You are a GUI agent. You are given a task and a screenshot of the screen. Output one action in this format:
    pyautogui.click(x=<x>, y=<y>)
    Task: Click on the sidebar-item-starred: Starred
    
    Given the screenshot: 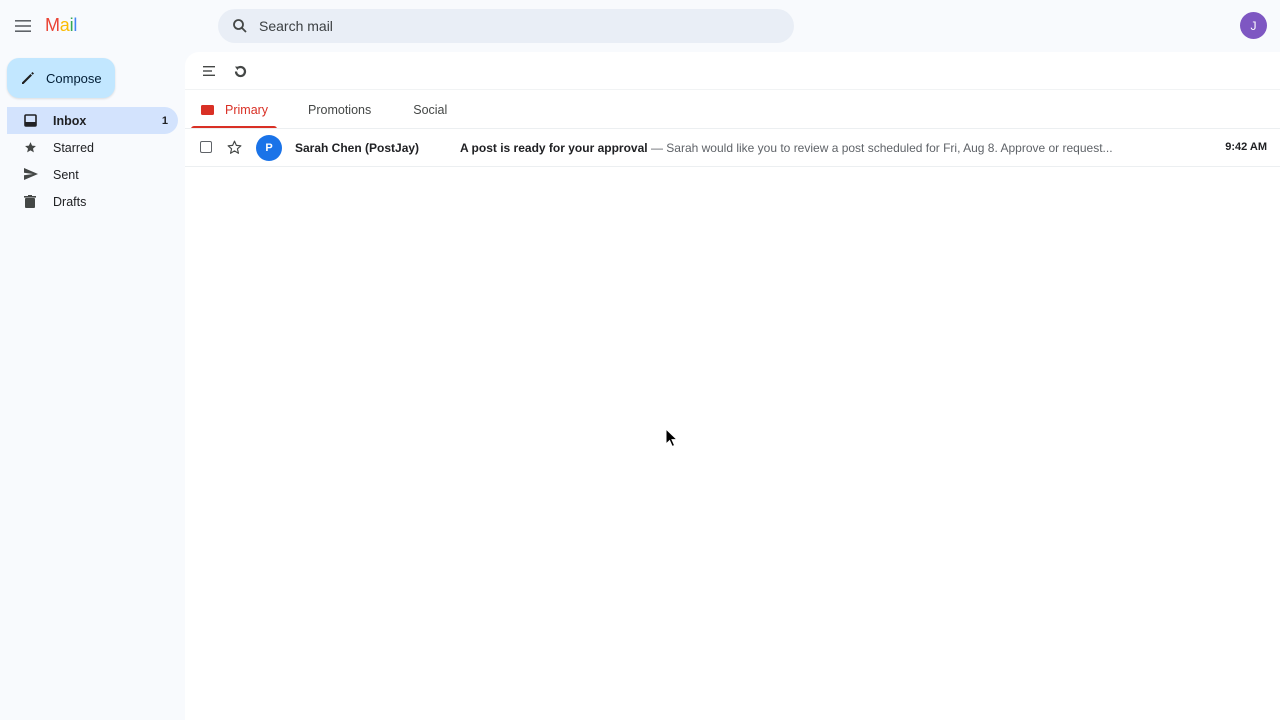 What is the action you would take?
    pyautogui.click(x=92, y=147)
    